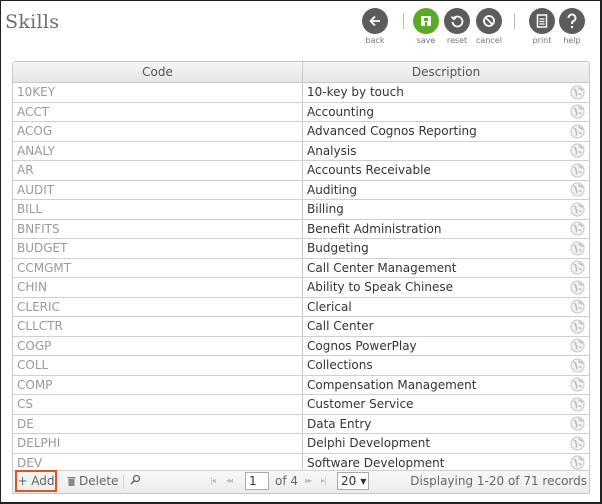 Image resolution: width=602 pixels, height=504 pixels. Describe the element at coordinates (301, 346) in the screenshot. I see `table-row: COGP Cognos PowerPlay` at that location.